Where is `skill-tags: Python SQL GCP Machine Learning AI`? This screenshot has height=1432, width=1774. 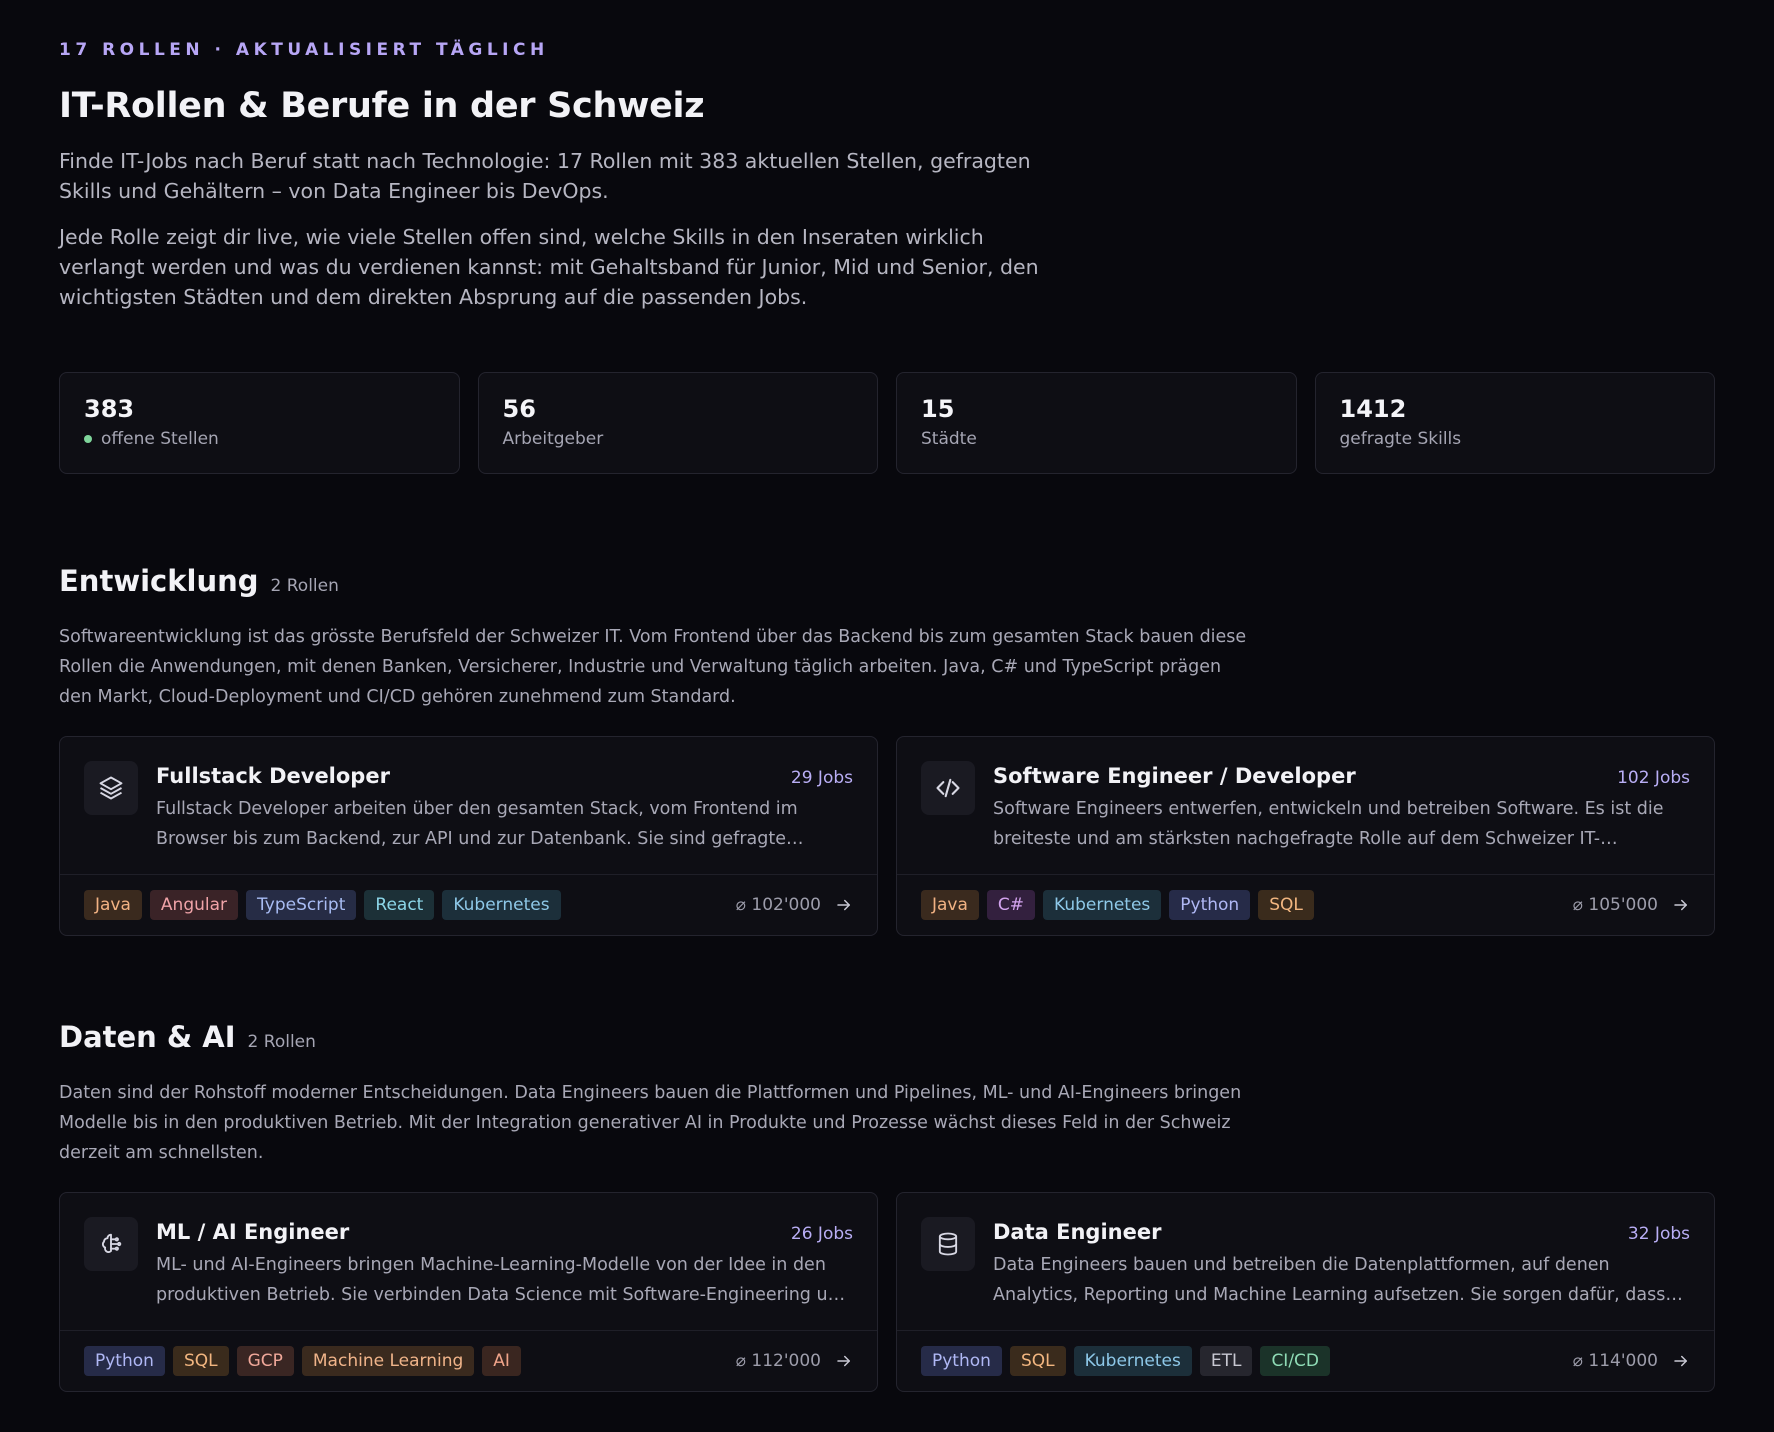
skill-tags: Python SQL GCP Machine Learning AI is located at coordinates (302, 1361).